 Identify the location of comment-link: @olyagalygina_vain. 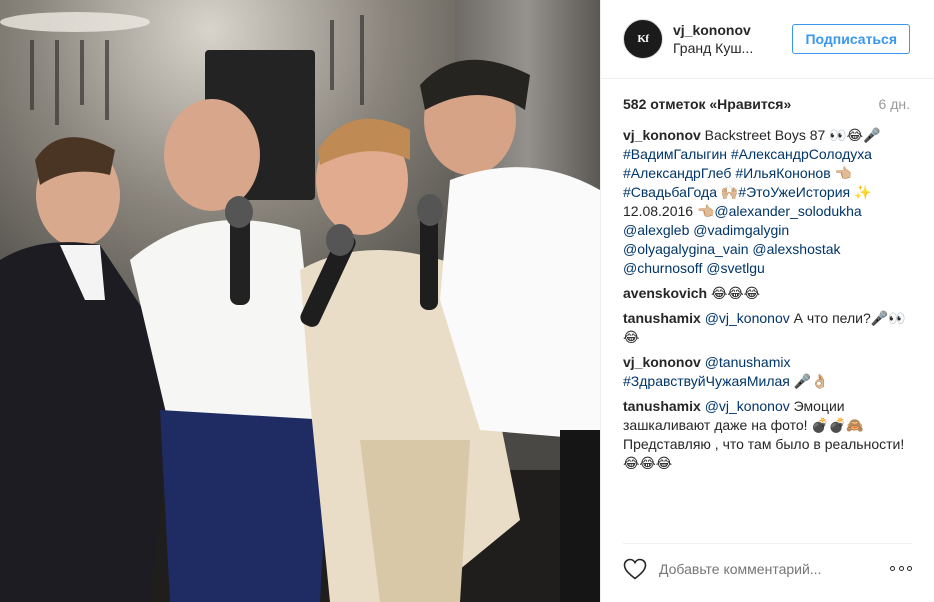
(686, 249).